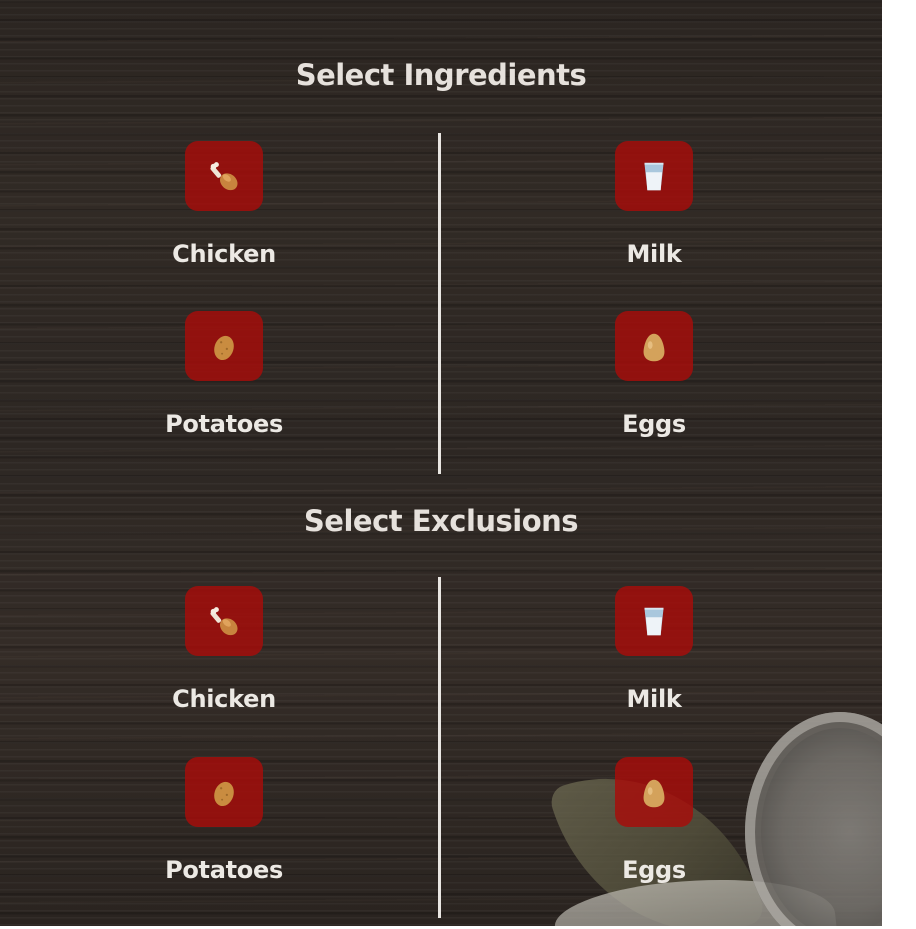 The width and height of the screenshot is (916, 929). I want to click on exclusions-divider, so click(439, 747).